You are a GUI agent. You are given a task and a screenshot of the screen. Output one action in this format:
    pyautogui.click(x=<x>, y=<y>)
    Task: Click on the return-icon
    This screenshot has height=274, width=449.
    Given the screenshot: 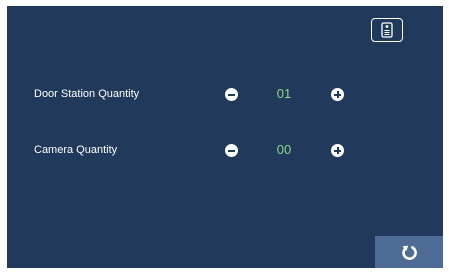 What is the action you would take?
    pyautogui.click(x=409, y=252)
    